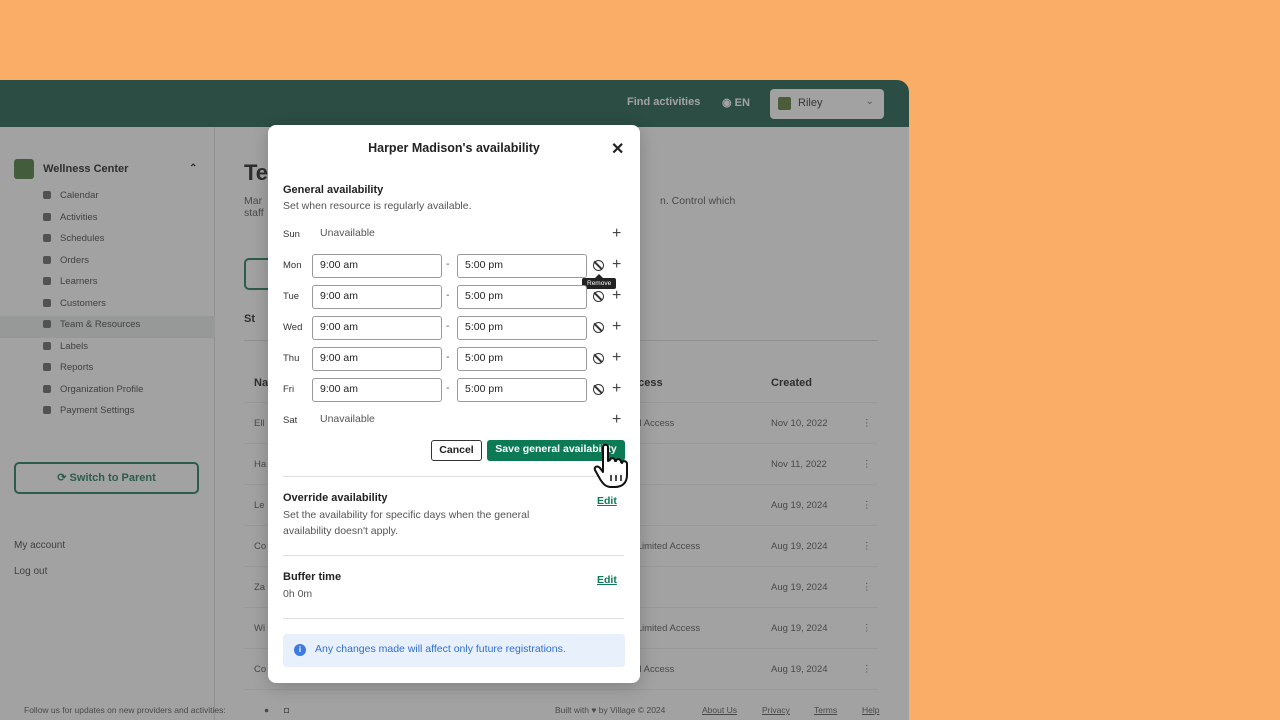 This screenshot has height=720, width=1280. Describe the element at coordinates (333, 190) in the screenshot. I see `general-availability-heading: General availability` at that location.